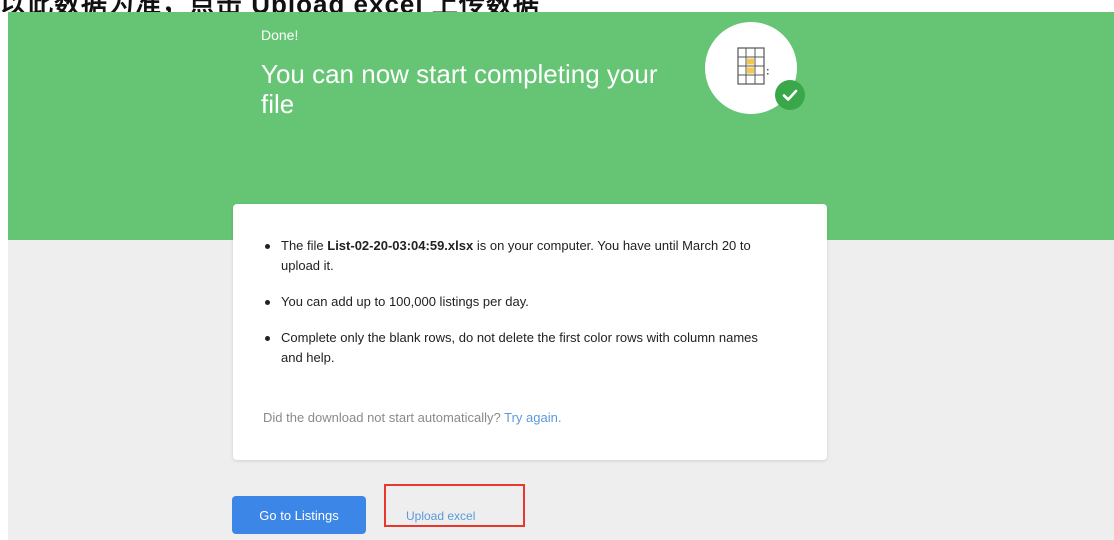 The width and height of the screenshot is (1114, 540). Describe the element at coordinates (299, 515) in the screenshot. I see `go-to-listings-button: Go to Listings` at that location.